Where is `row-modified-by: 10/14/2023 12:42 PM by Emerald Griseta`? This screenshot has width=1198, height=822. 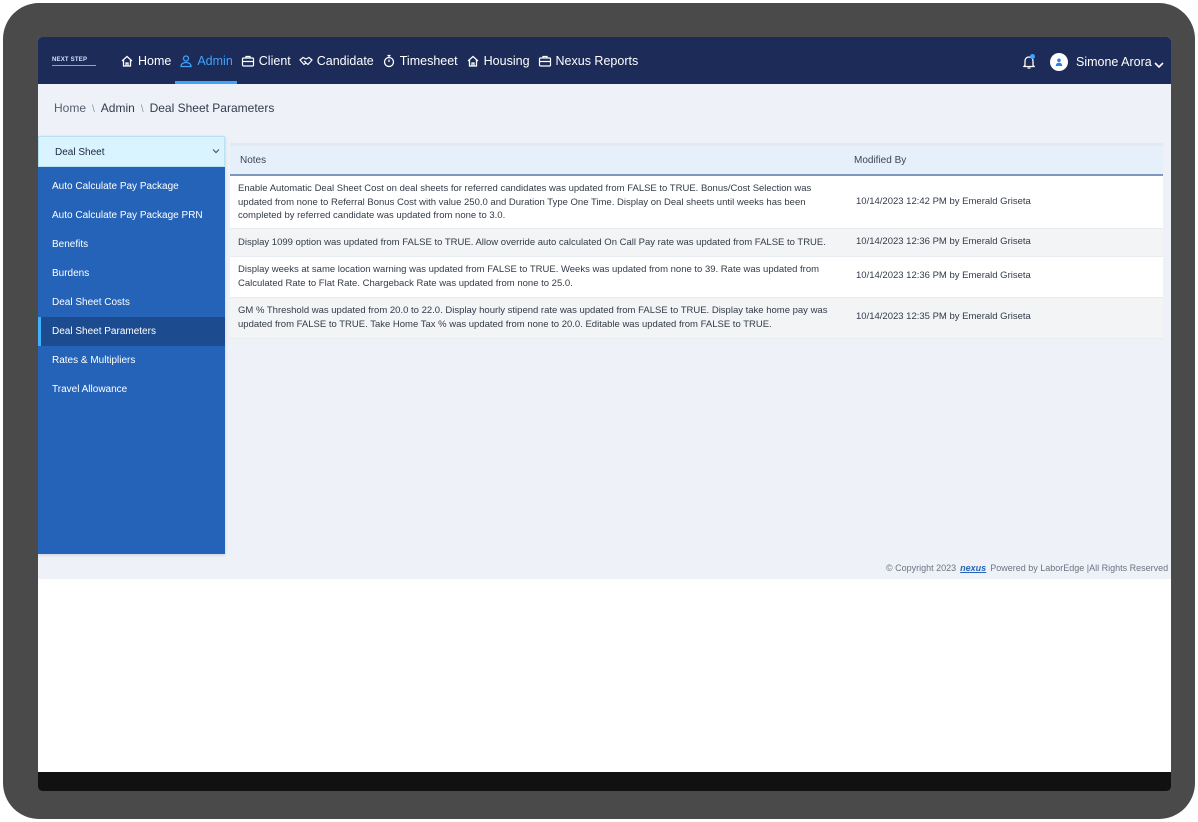 row-modified-by: 10/14/2023 12:42 PM by Emerald Griseta is located at coordinates (943, 201).